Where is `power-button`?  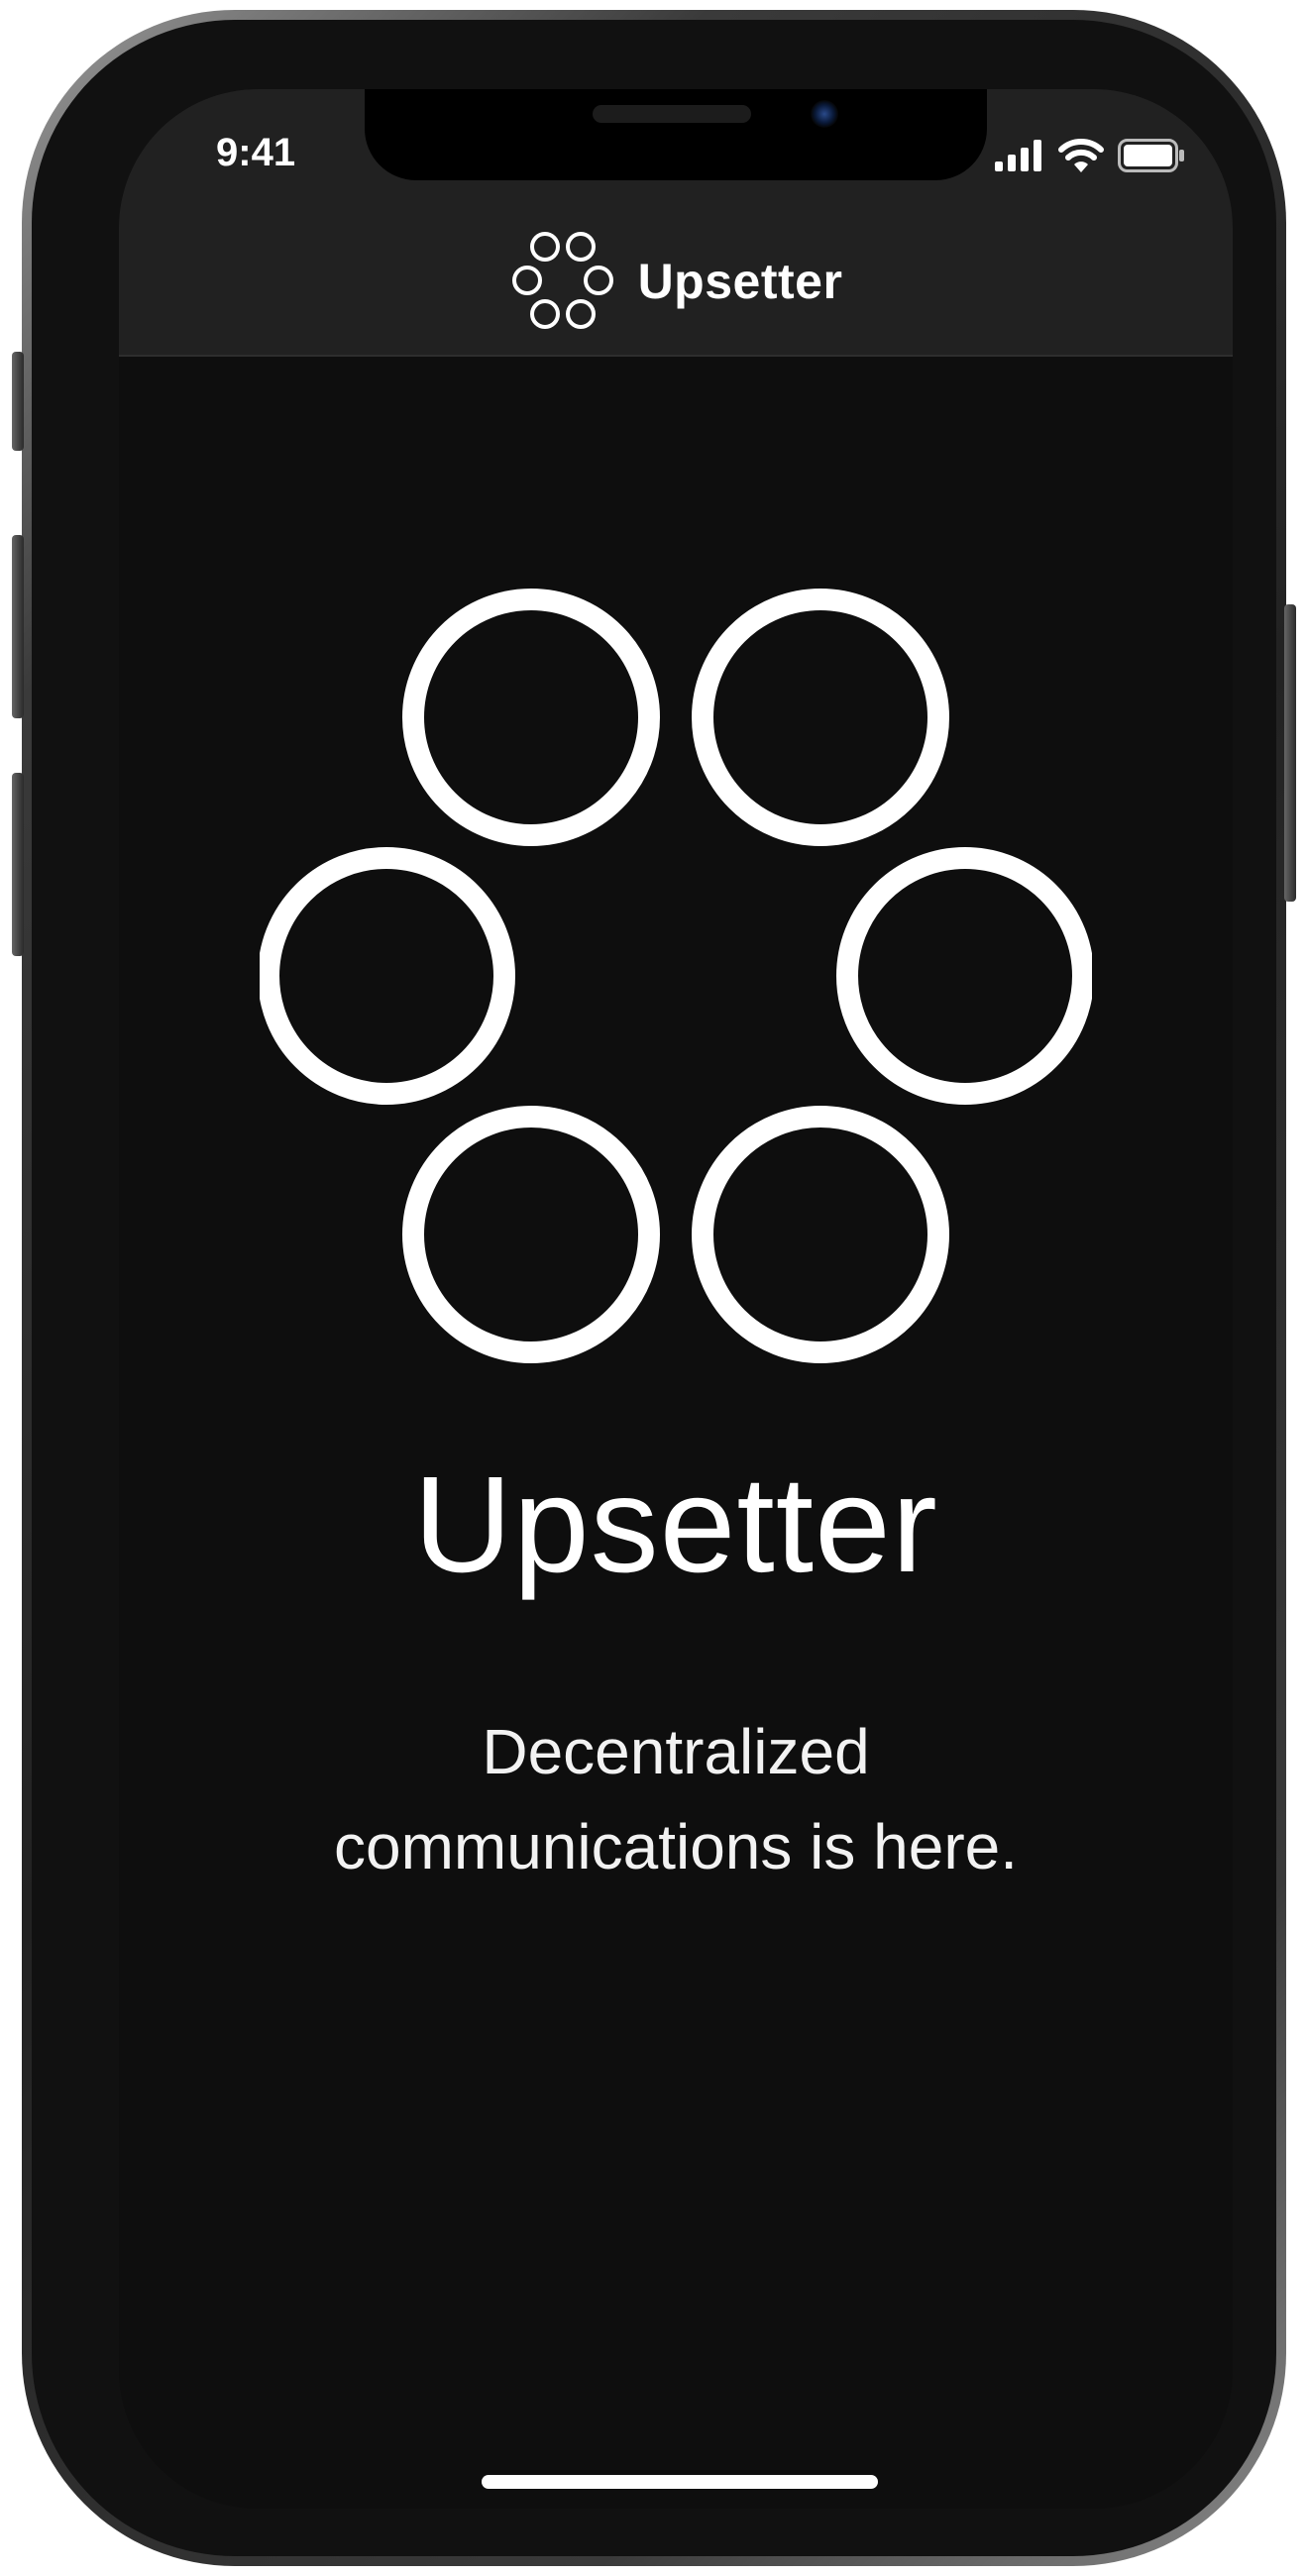
power-button is located at coordinates (1290, 753).